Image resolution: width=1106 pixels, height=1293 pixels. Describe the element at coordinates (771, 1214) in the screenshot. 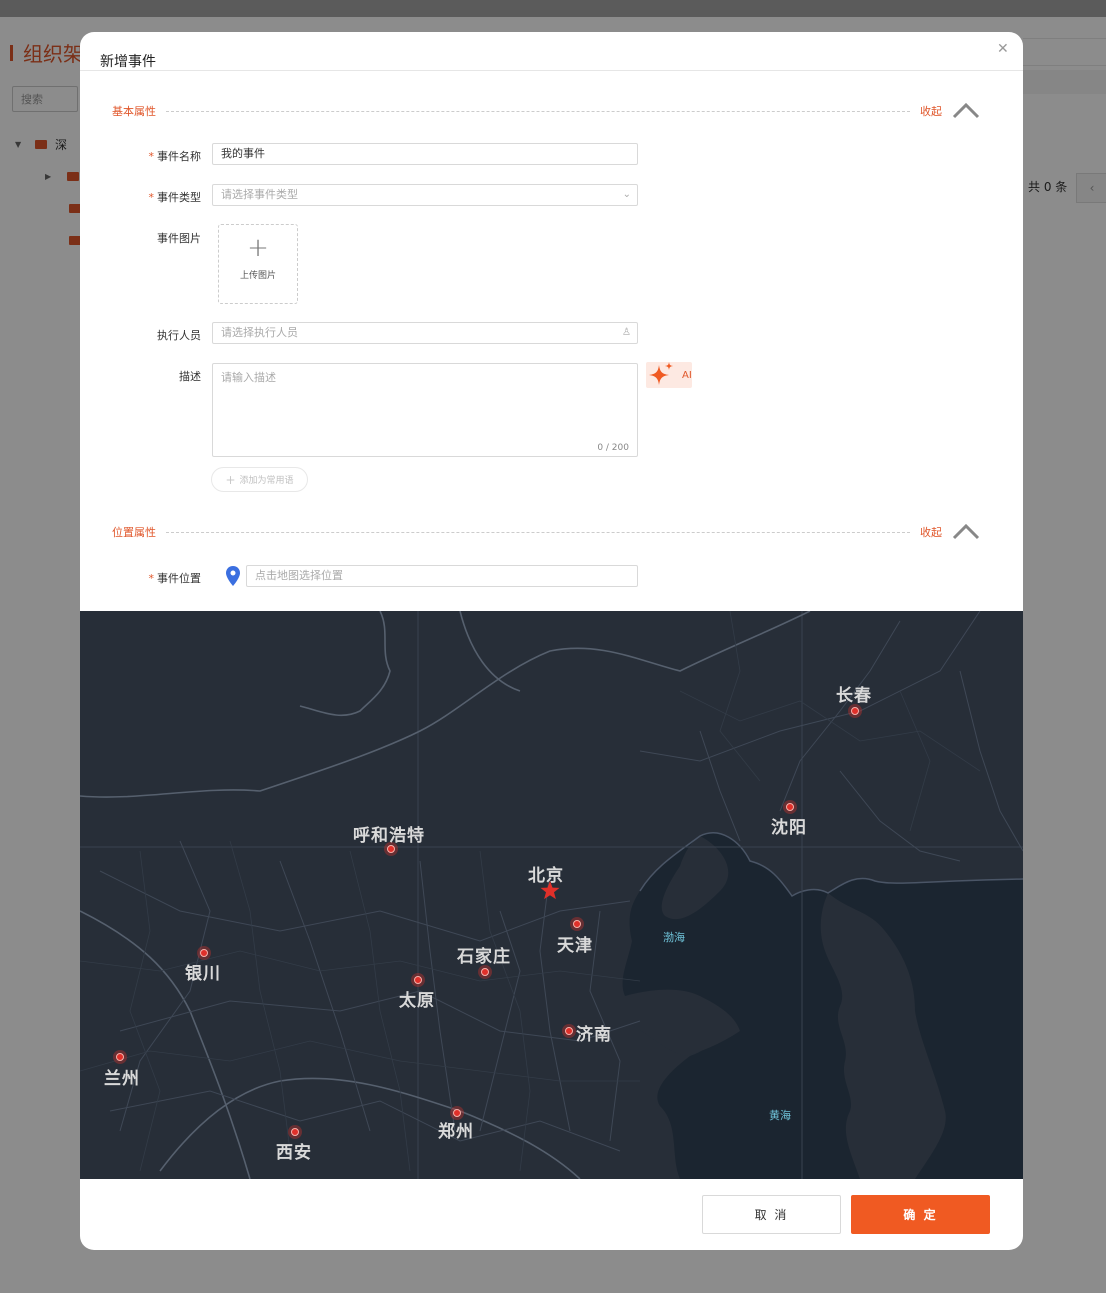

I see `cancel-button: 取 消` at that location.